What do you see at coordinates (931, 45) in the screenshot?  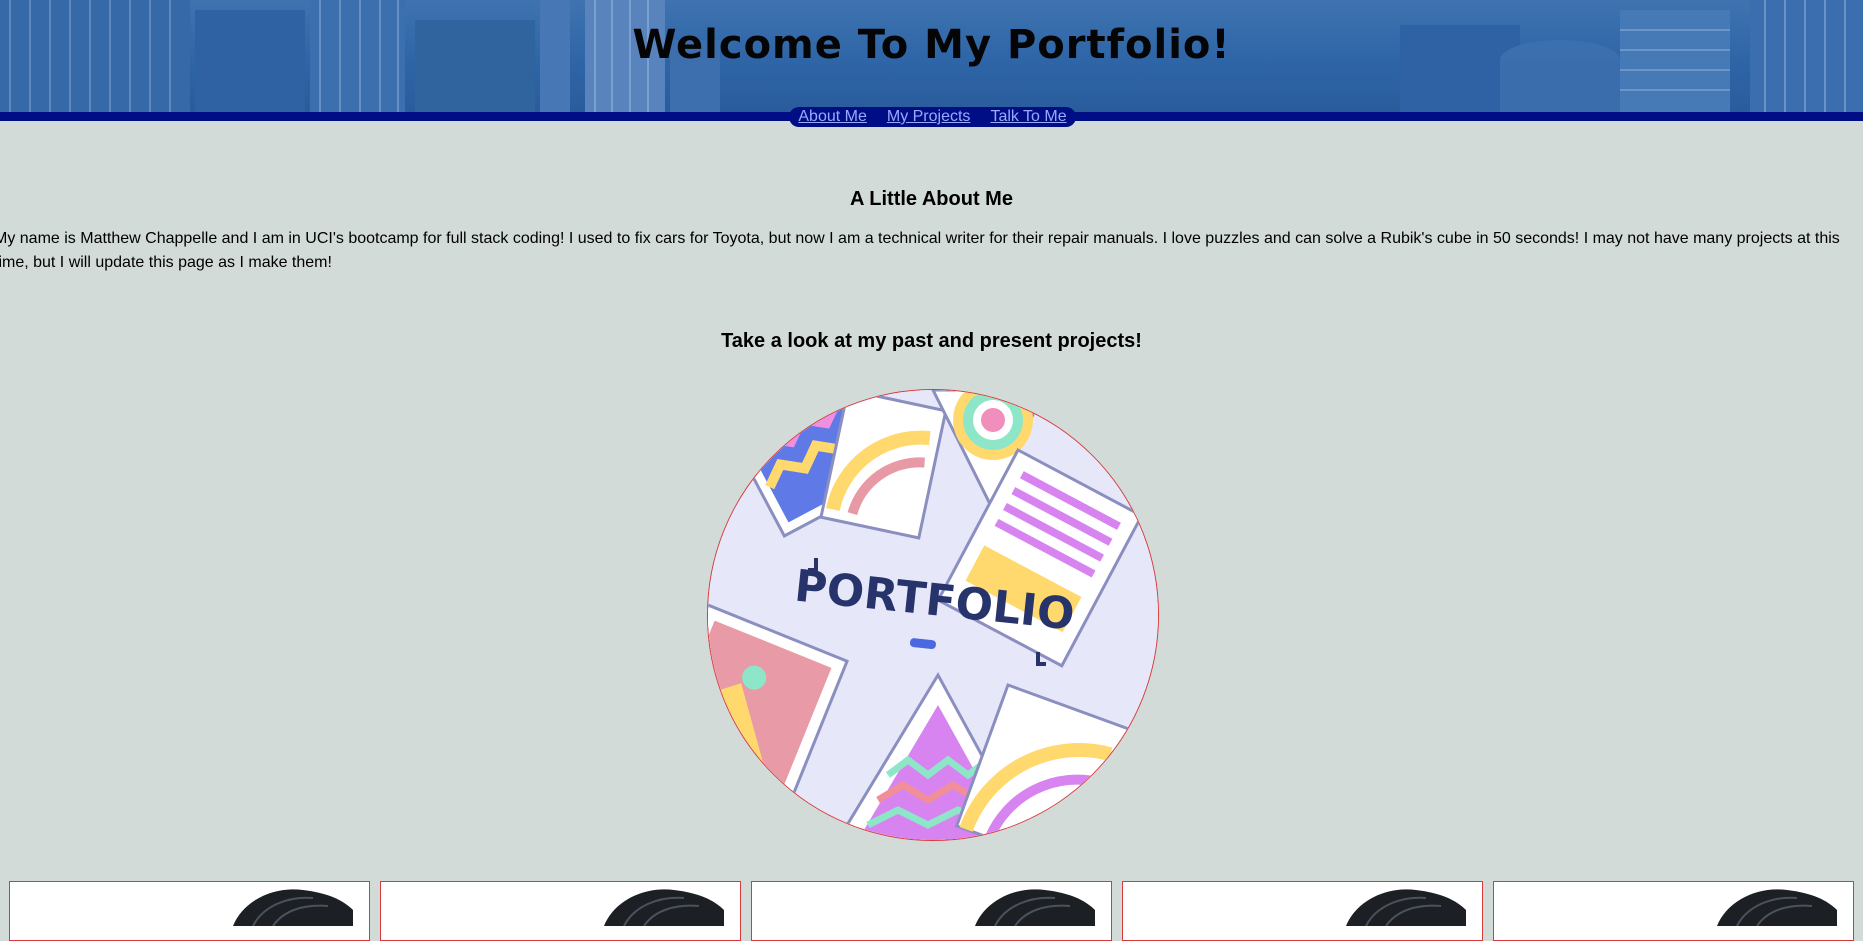 I see `page-title: Welcome To My Portfolio!` at bounding box center [931, 45].